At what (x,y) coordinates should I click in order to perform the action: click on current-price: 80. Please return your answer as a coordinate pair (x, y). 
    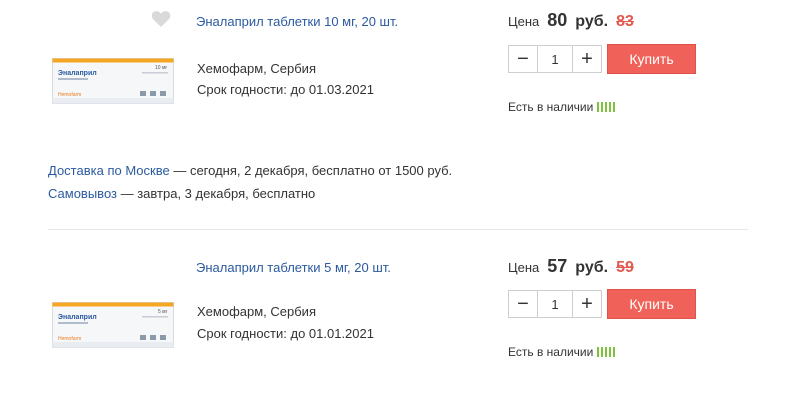
    Looking at the image, I should click on (557, 20).